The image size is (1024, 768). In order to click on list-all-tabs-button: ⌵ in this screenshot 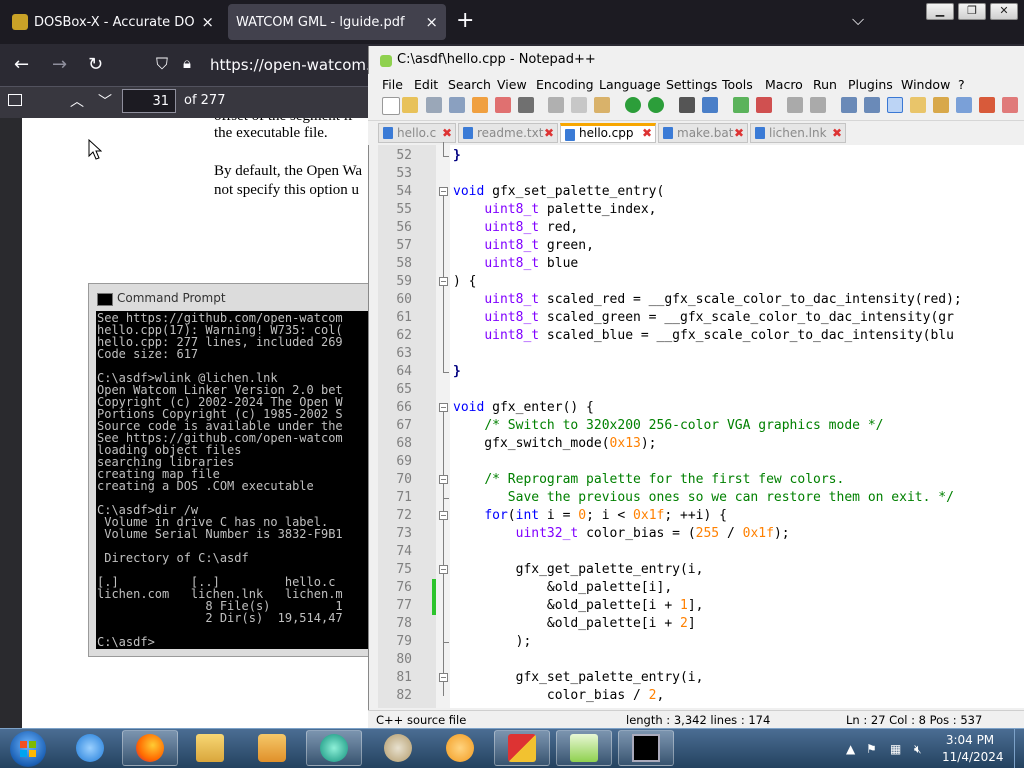, I will do `click(858, 20)`.